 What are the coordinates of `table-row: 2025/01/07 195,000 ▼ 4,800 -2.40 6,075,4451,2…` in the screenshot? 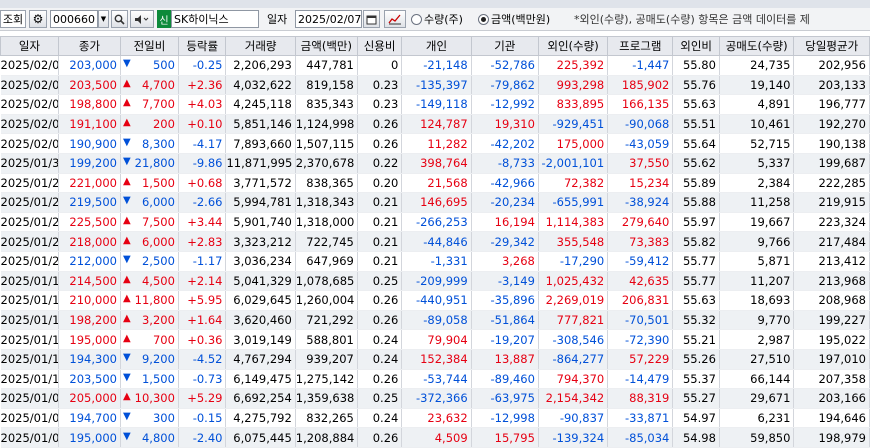 It's located at (435, 437).